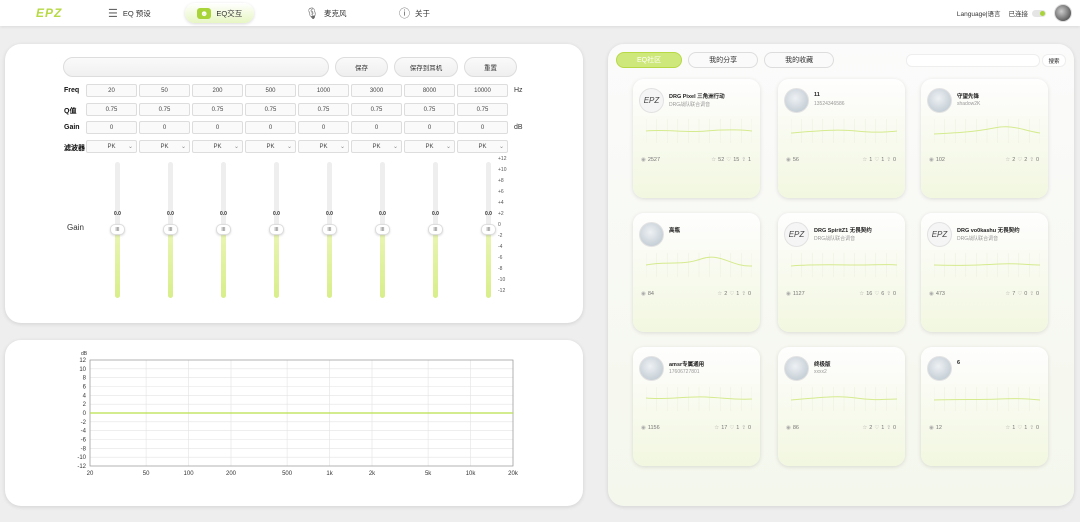  I want to click on preset-name-input, so click(196, 67).